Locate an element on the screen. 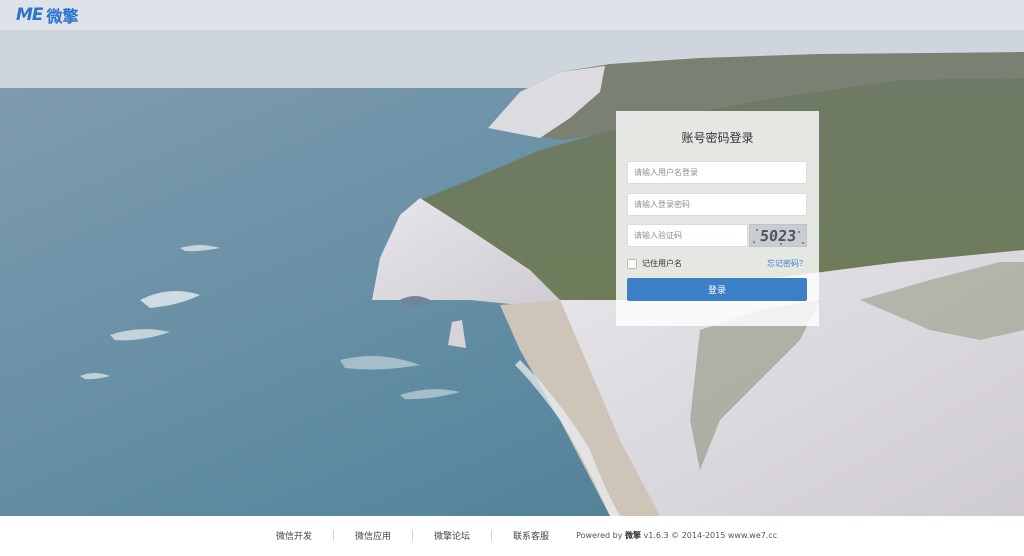 The width and height of the screenshot is (1024, 556). login-button: 登录 is located at coordinates (717, 289).